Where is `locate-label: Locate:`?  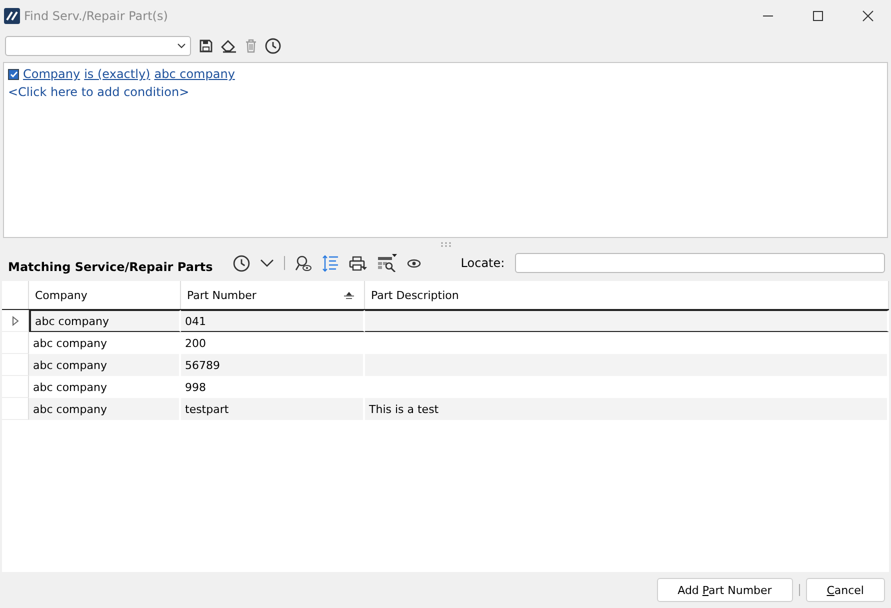 locate-label: Locate: is located at coordinates (482, 263).